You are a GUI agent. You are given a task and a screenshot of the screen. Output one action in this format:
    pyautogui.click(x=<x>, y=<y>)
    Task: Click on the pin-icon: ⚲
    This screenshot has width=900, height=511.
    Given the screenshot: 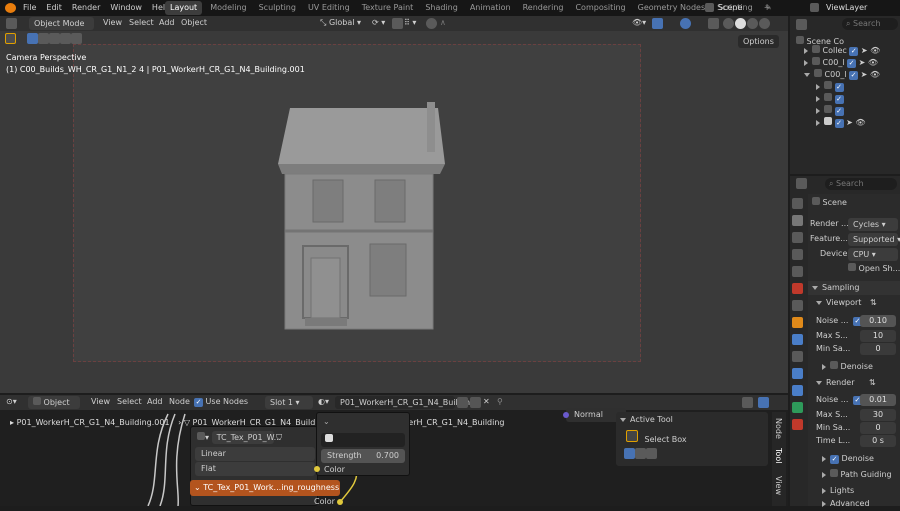 What is the action you would take?
    pyautogui.click(x=500, y=401)
    